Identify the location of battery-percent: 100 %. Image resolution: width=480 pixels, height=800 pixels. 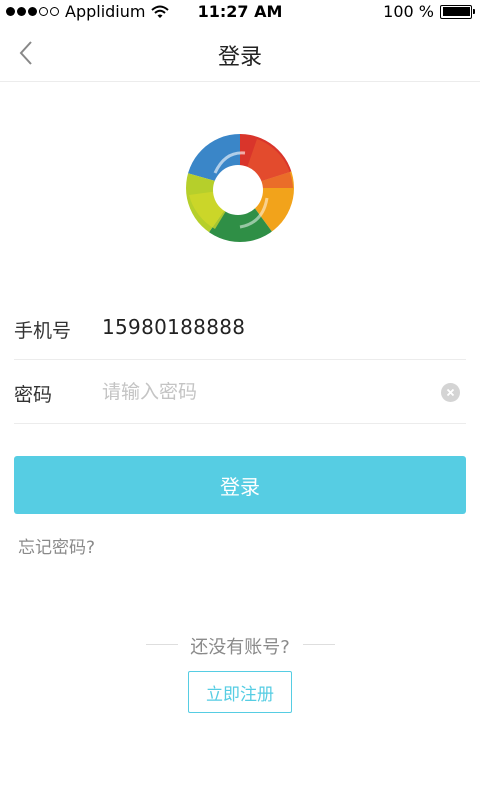
(408, 11).